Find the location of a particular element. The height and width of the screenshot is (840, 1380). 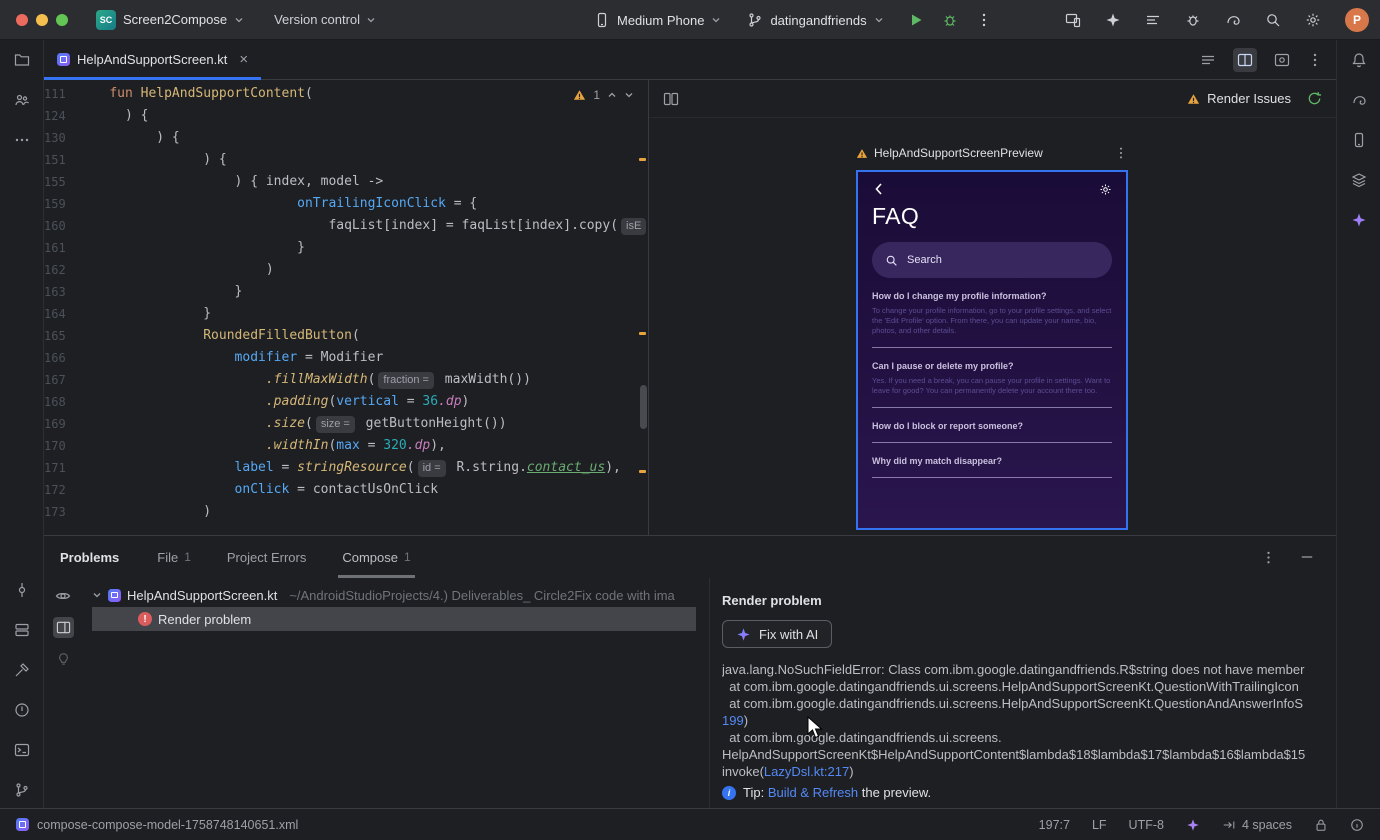

line-number: 168 is located at coordinates (61, 402).